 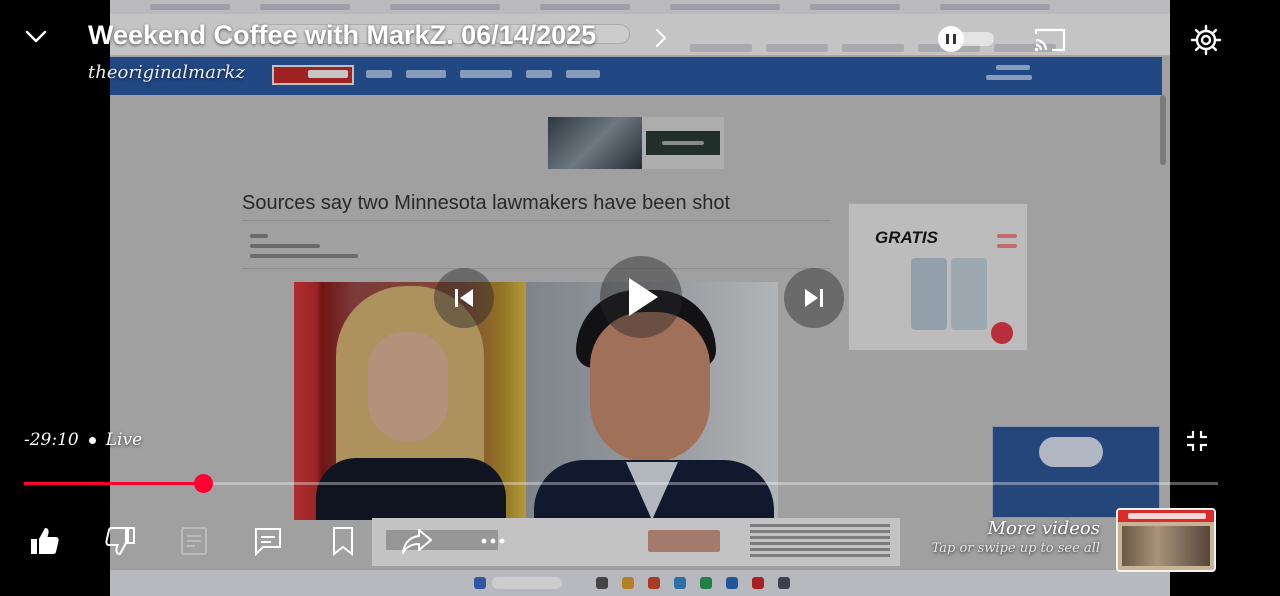 I want to click on play-icon, so click(x=641, y=297).